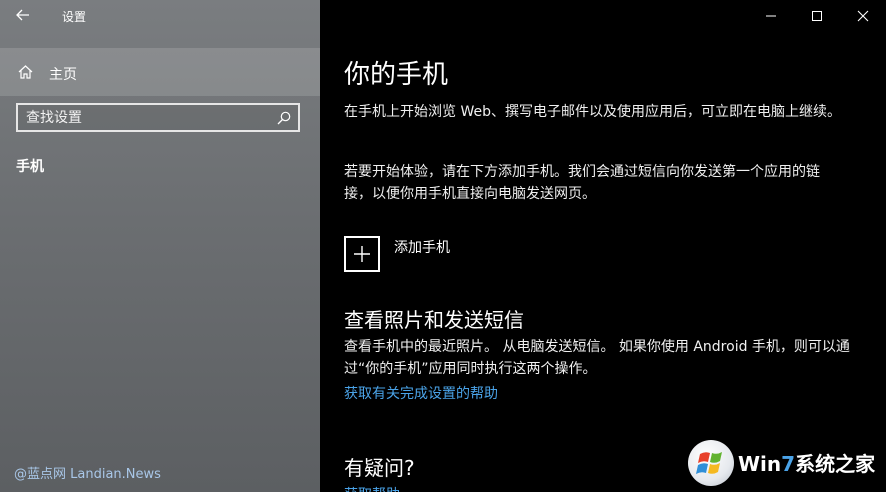 This screenshot has height=492, width=886. What do you see at coordinates (284, 118) in the screenshot?
I see `search-icon` at bounding box center [284, 118].